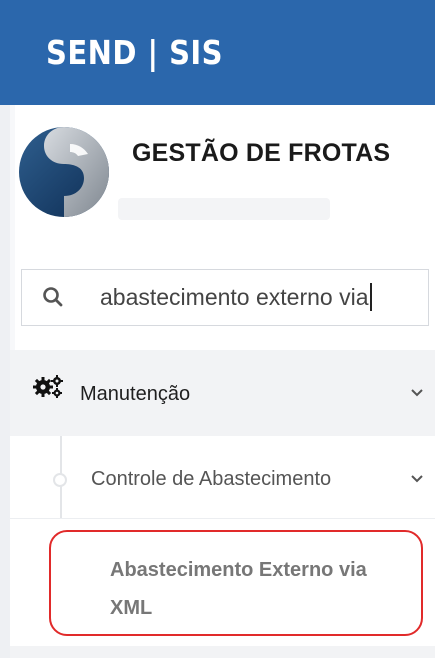  Describe the element at coordinates (370, 297) in the screenshot. I see `text-cursor` at that location.